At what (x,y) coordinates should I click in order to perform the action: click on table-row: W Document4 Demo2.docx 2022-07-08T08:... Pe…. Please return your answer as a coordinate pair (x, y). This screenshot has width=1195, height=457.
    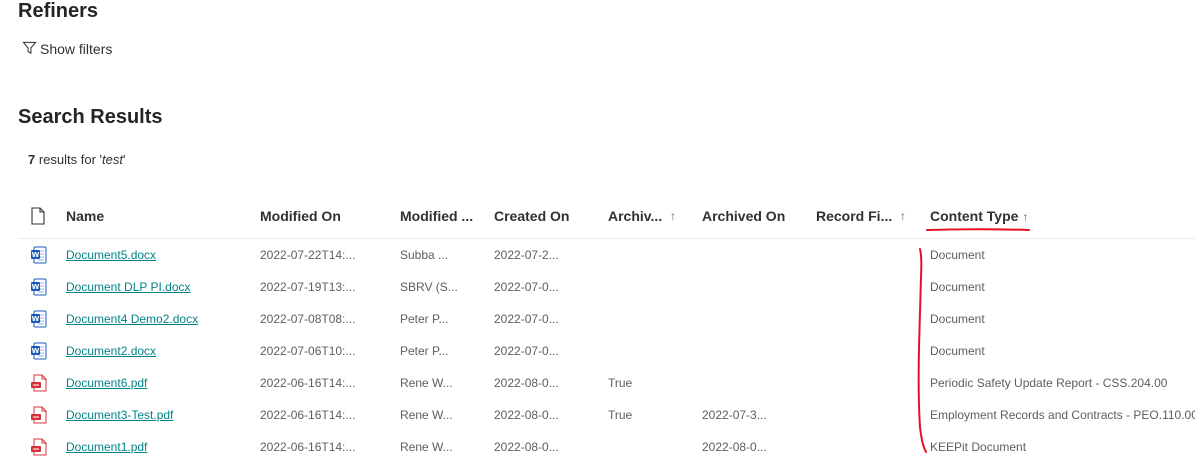
    Looking at the image, I should click on (606, 319).